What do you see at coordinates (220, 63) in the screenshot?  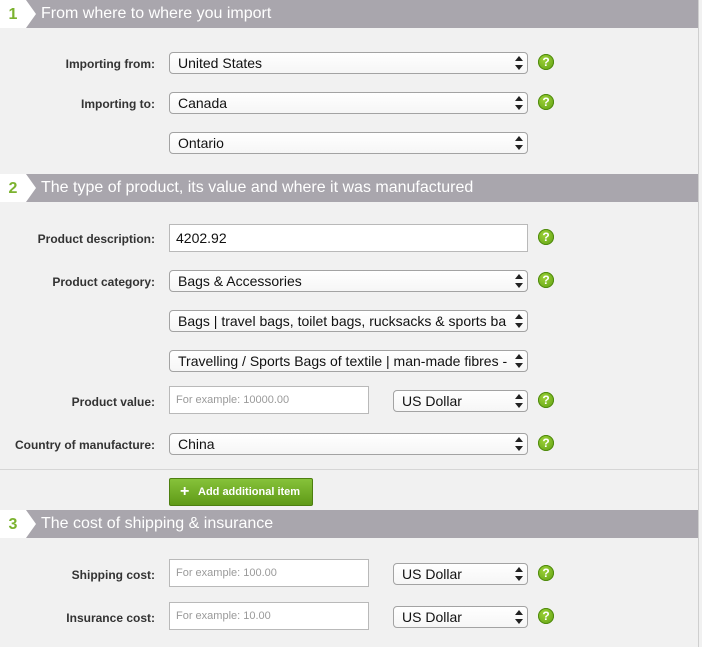 I see `importing-from-value: United States` at bounding box center [220, 63].